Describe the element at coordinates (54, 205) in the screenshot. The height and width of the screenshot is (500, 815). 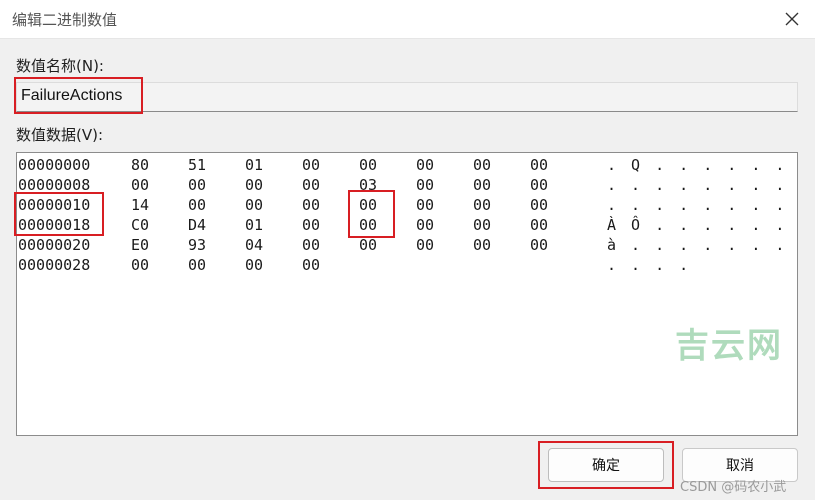
I see `hex-offset: 00000010` at that location.